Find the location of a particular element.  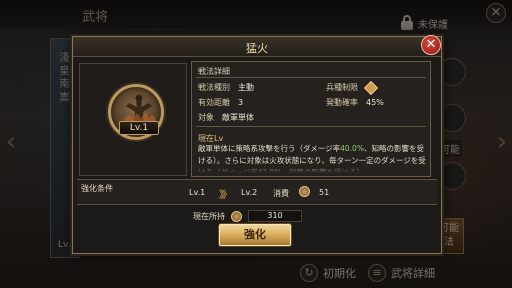

target-label: 対象 is located at coordinates (206, 117).